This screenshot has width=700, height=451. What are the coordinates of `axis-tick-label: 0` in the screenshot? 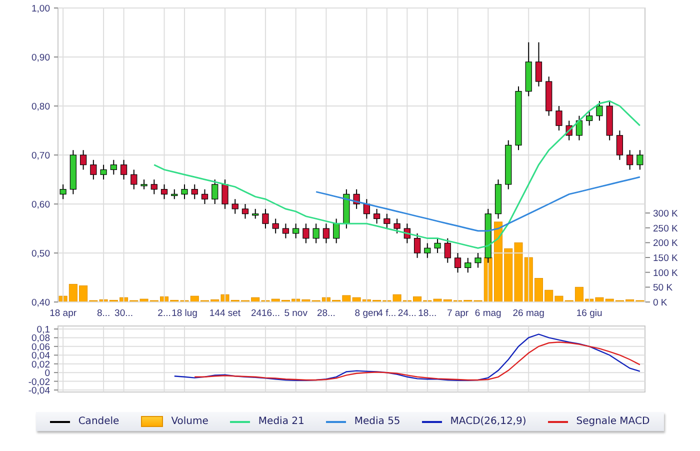 It's located at (47, 374).